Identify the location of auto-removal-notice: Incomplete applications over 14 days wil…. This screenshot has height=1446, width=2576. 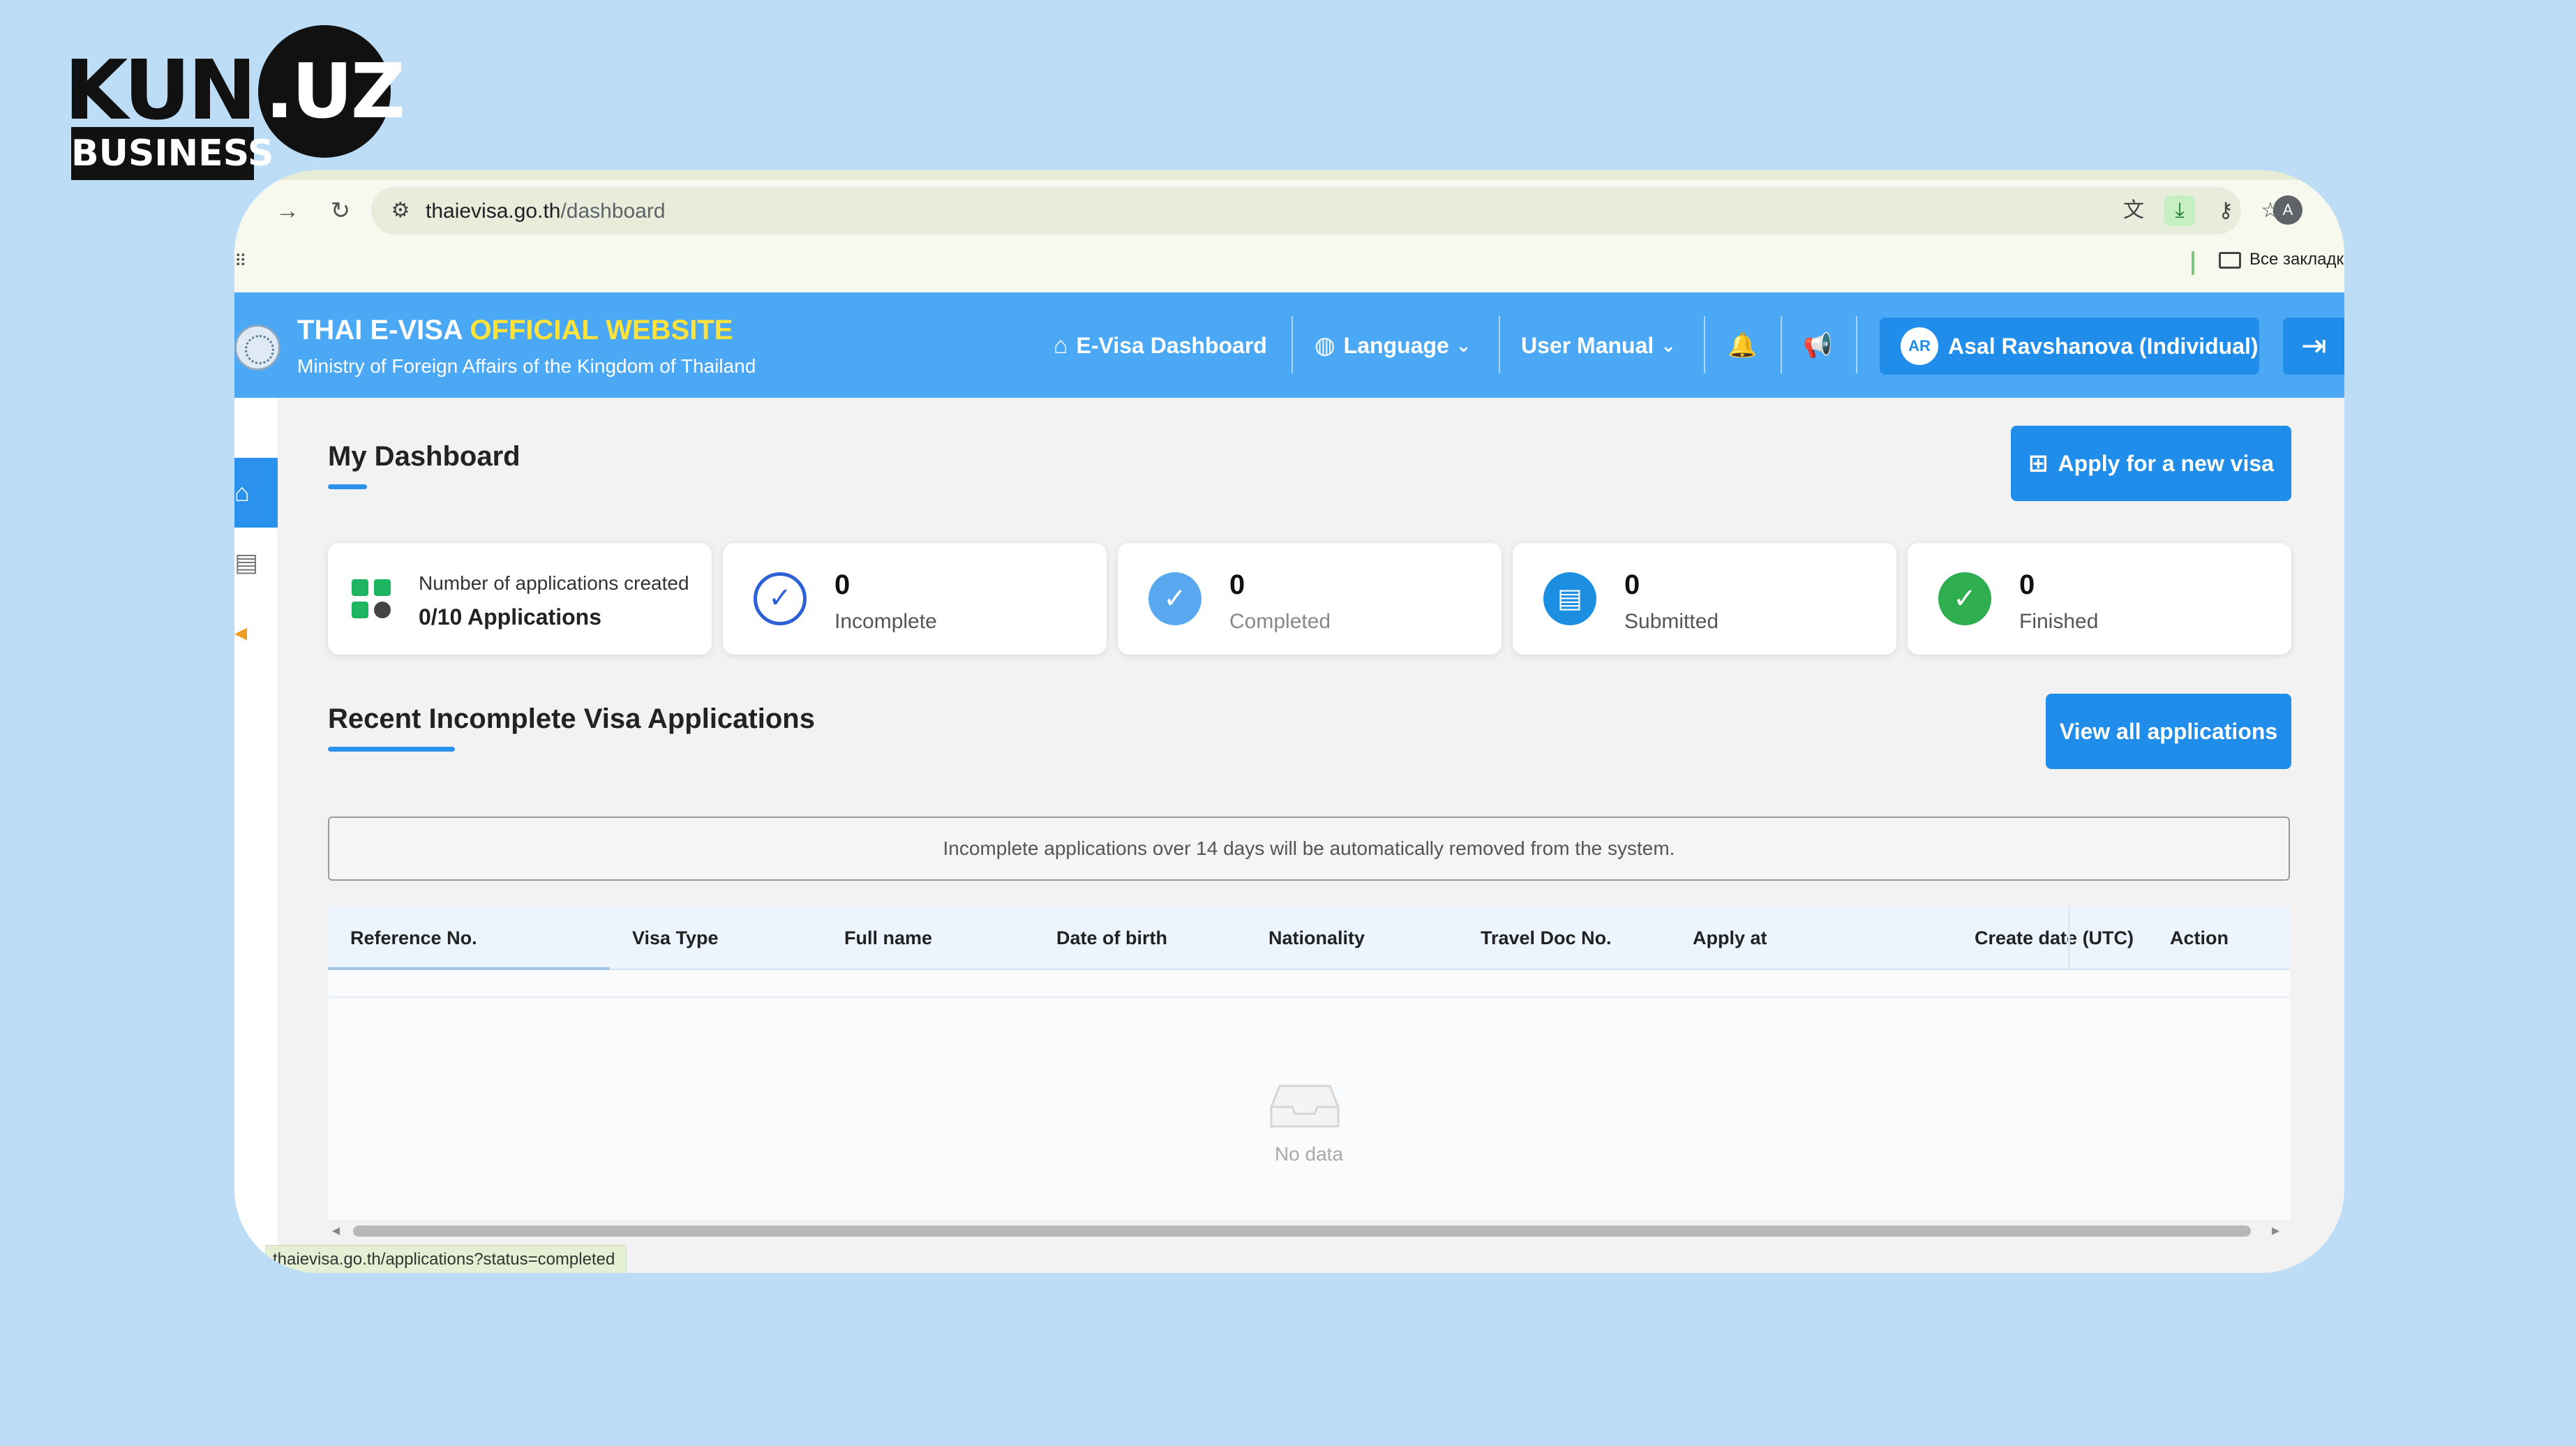
(1309, 849).